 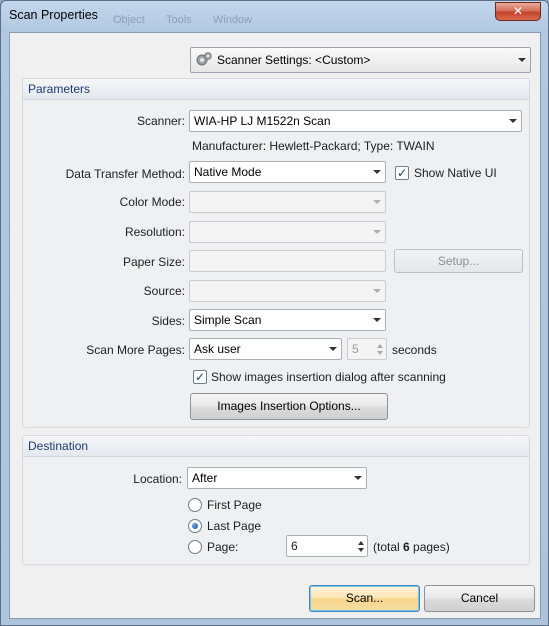 I want to click on location-label: Location:, so click(x=157, y=479).